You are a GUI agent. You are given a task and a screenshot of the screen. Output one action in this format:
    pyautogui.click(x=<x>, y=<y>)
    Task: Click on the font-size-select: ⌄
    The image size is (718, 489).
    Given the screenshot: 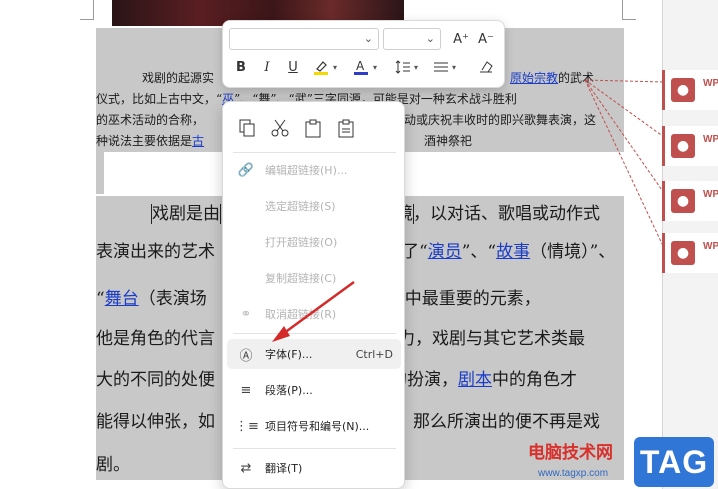 What is the action you would take?
    pyautogui.click(x=412, y=39)
    